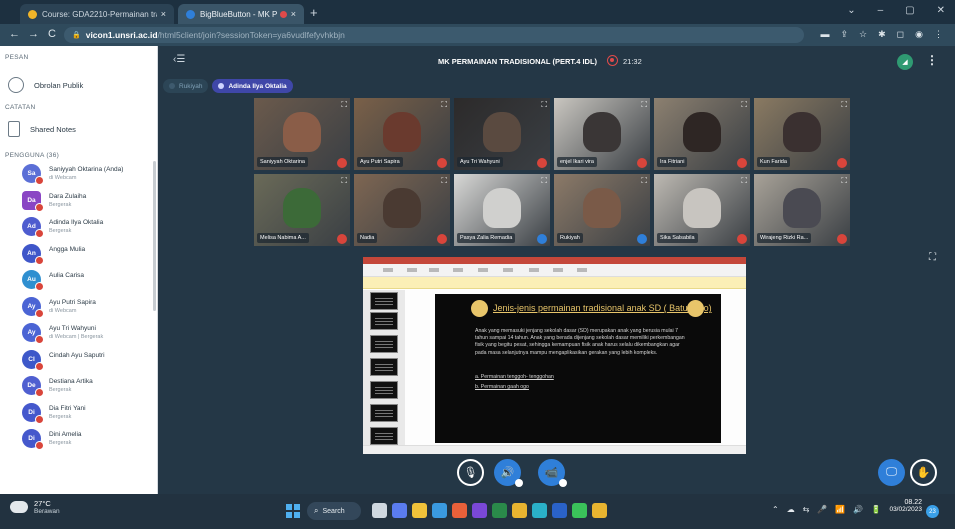 Image resolution: width=955 pixels, height=529 pixels. What do you see at coordinates (822, 509) in the screenshot?
I see `microphone-icon: 🎤` at bounding box center [822, 509].